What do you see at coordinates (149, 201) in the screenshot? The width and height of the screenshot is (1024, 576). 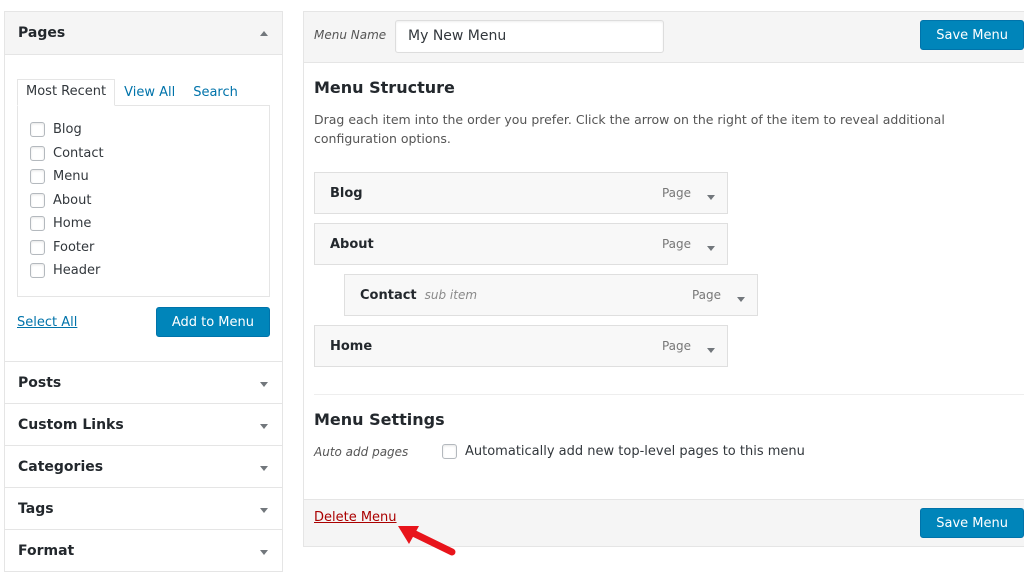 I see `page-checkbox-row: About` at bounding box center [149, 201].